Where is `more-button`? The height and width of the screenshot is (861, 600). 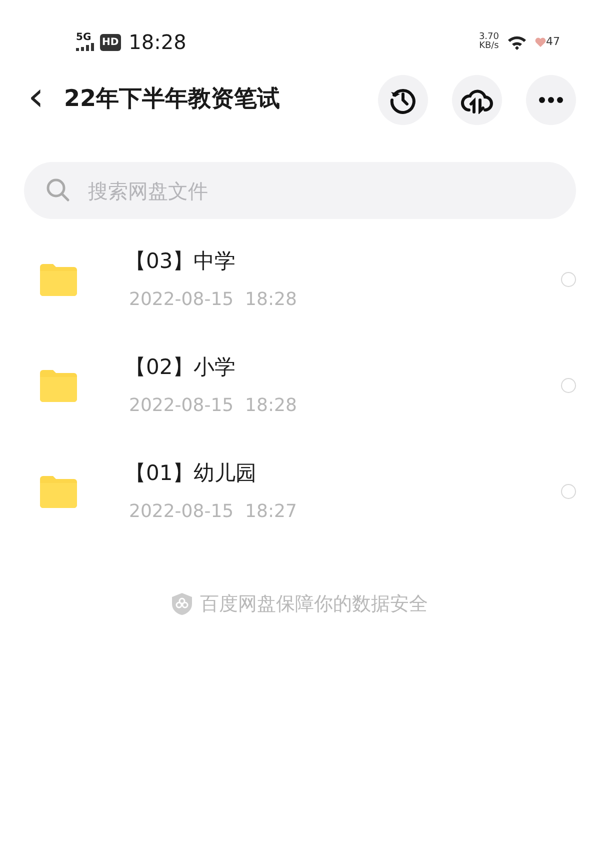
more-button is located at coordinates (551, 100).